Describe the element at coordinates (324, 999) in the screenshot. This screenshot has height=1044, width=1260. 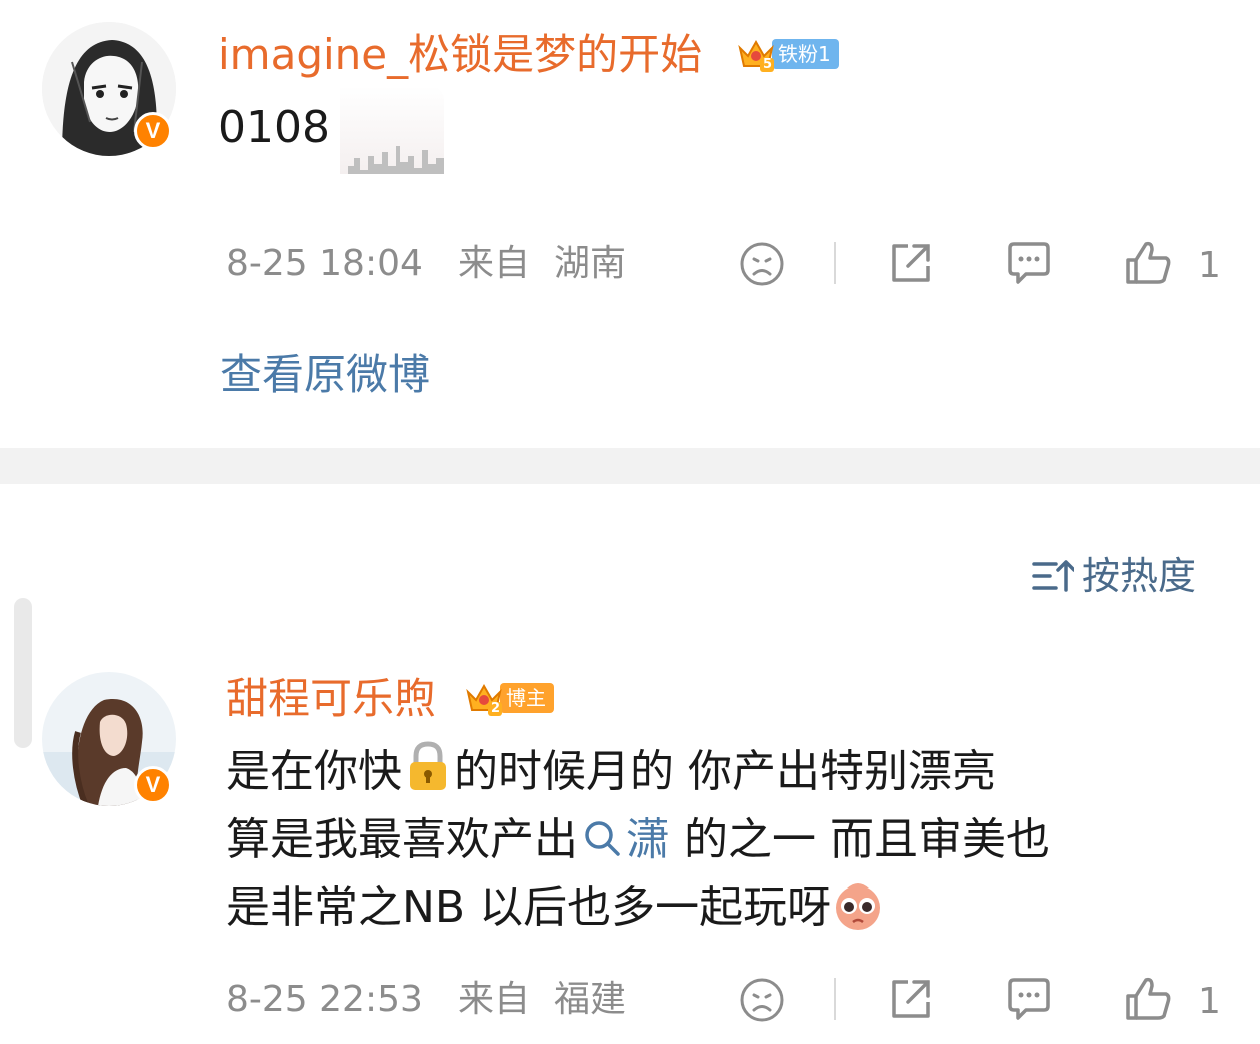
I see `comment-date: 8-25 22:53` at that location.